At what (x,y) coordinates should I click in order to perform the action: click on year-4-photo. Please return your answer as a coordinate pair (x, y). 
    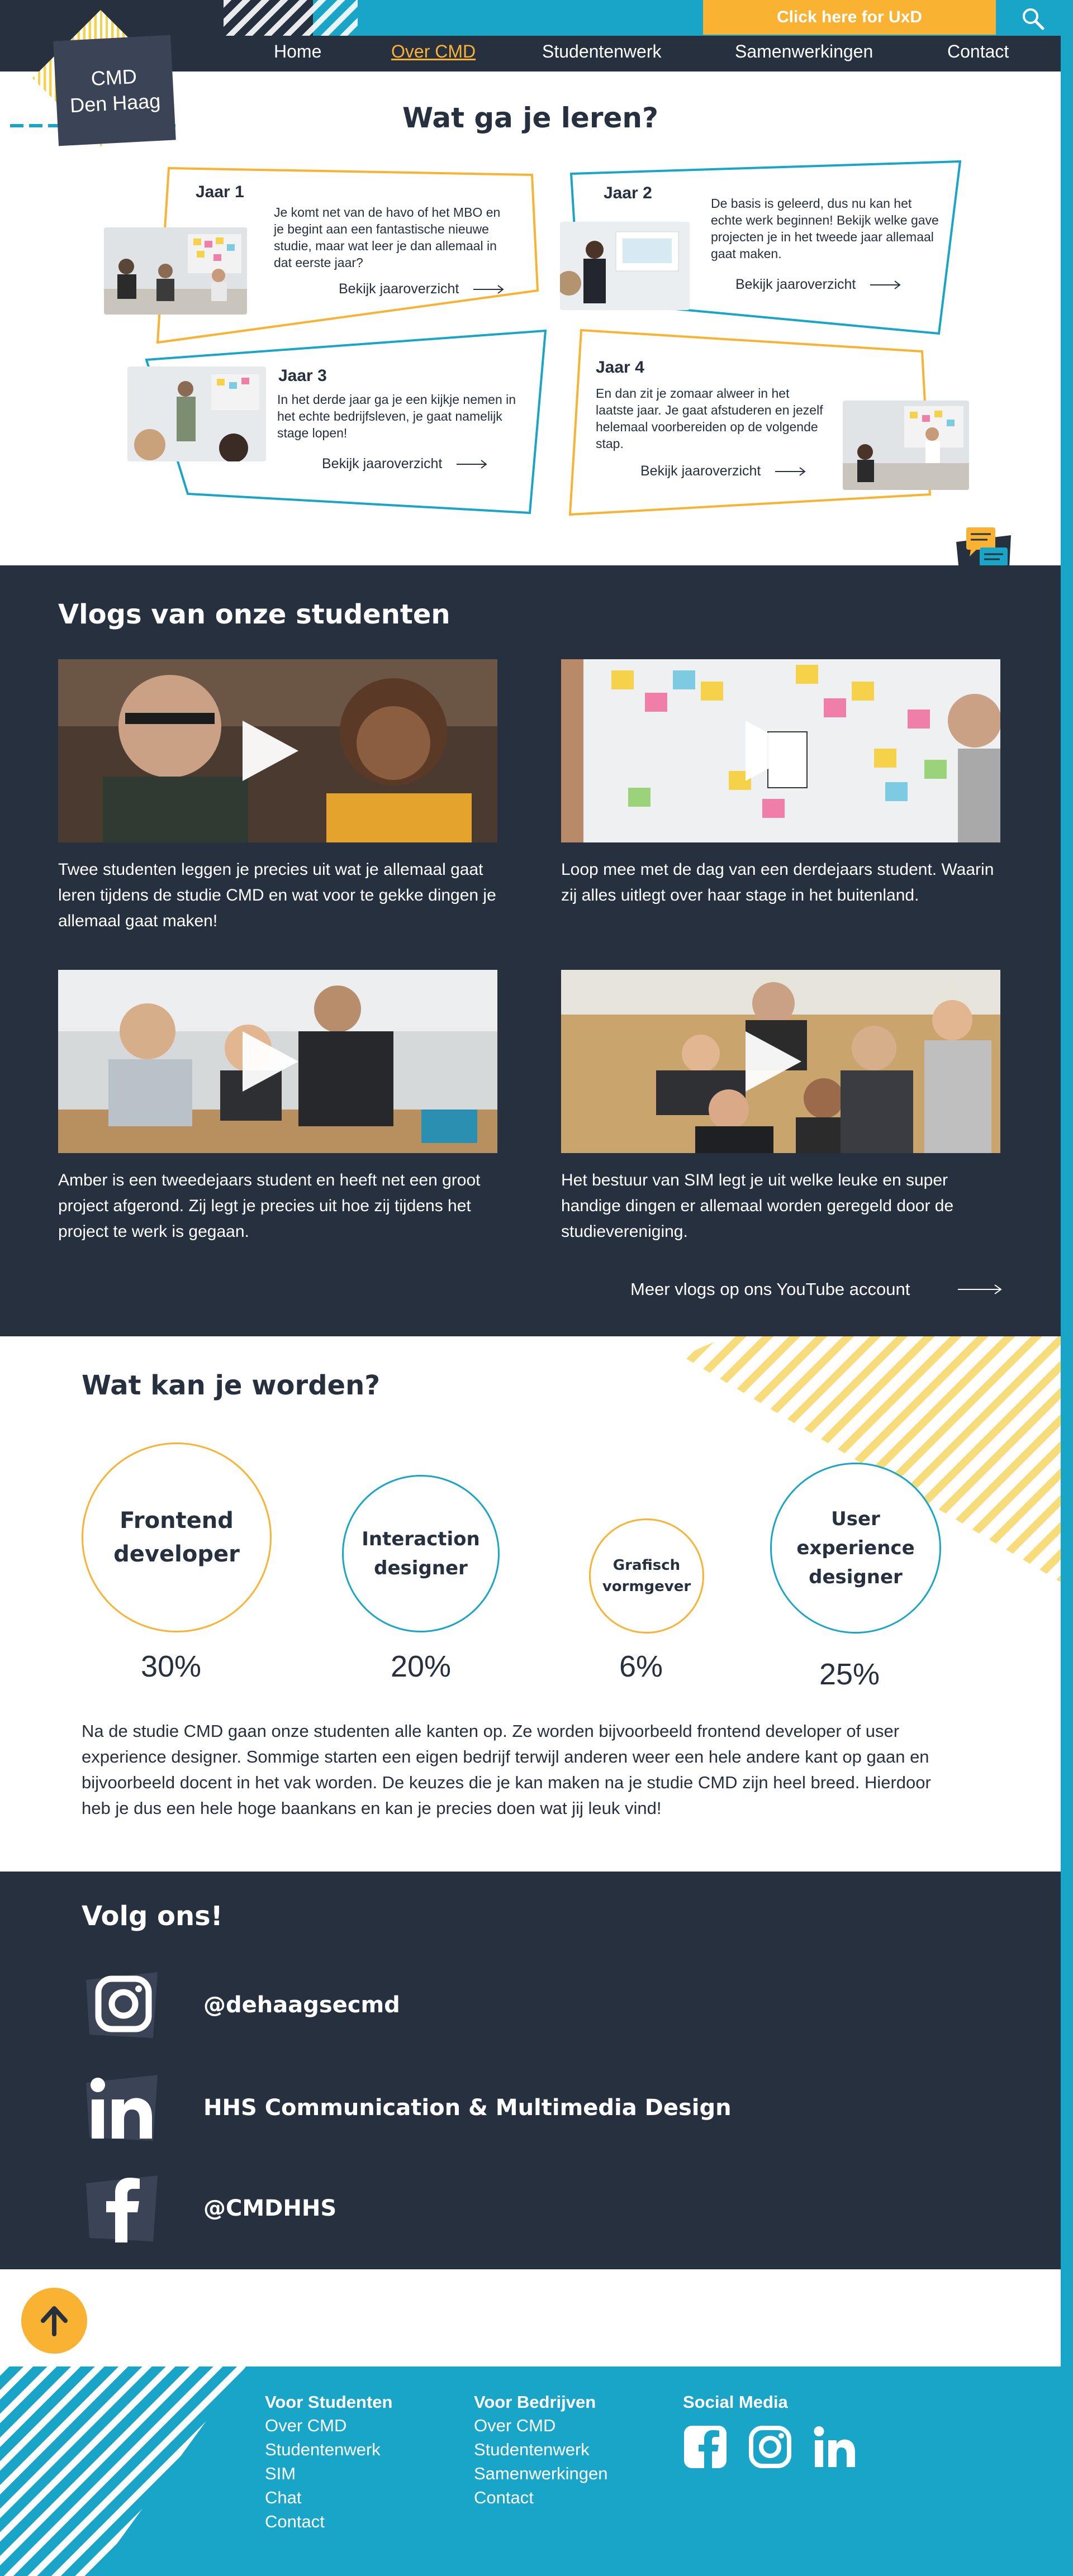
    Looking at the image, I should click on (906, 445).